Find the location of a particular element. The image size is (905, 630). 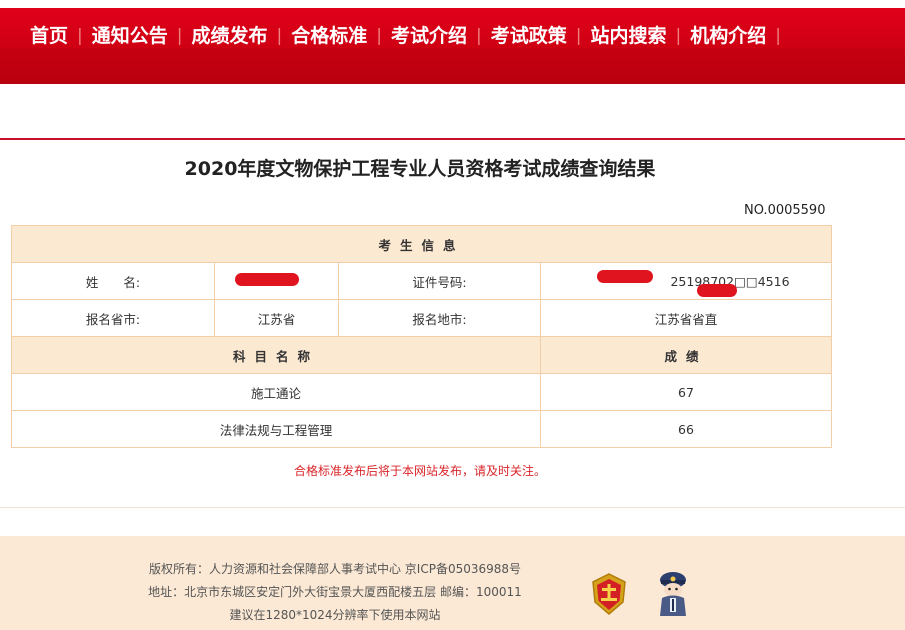

subject-score: 66 is located at coordinates (686, 429).